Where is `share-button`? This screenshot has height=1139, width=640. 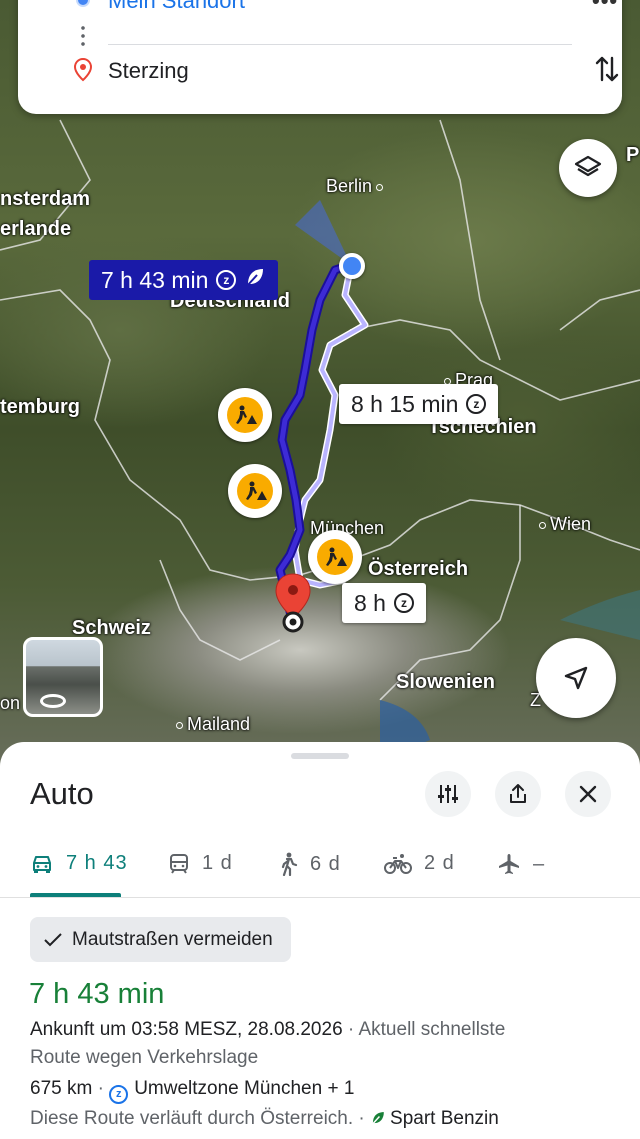 share-button is located at coordinates (518, 794).